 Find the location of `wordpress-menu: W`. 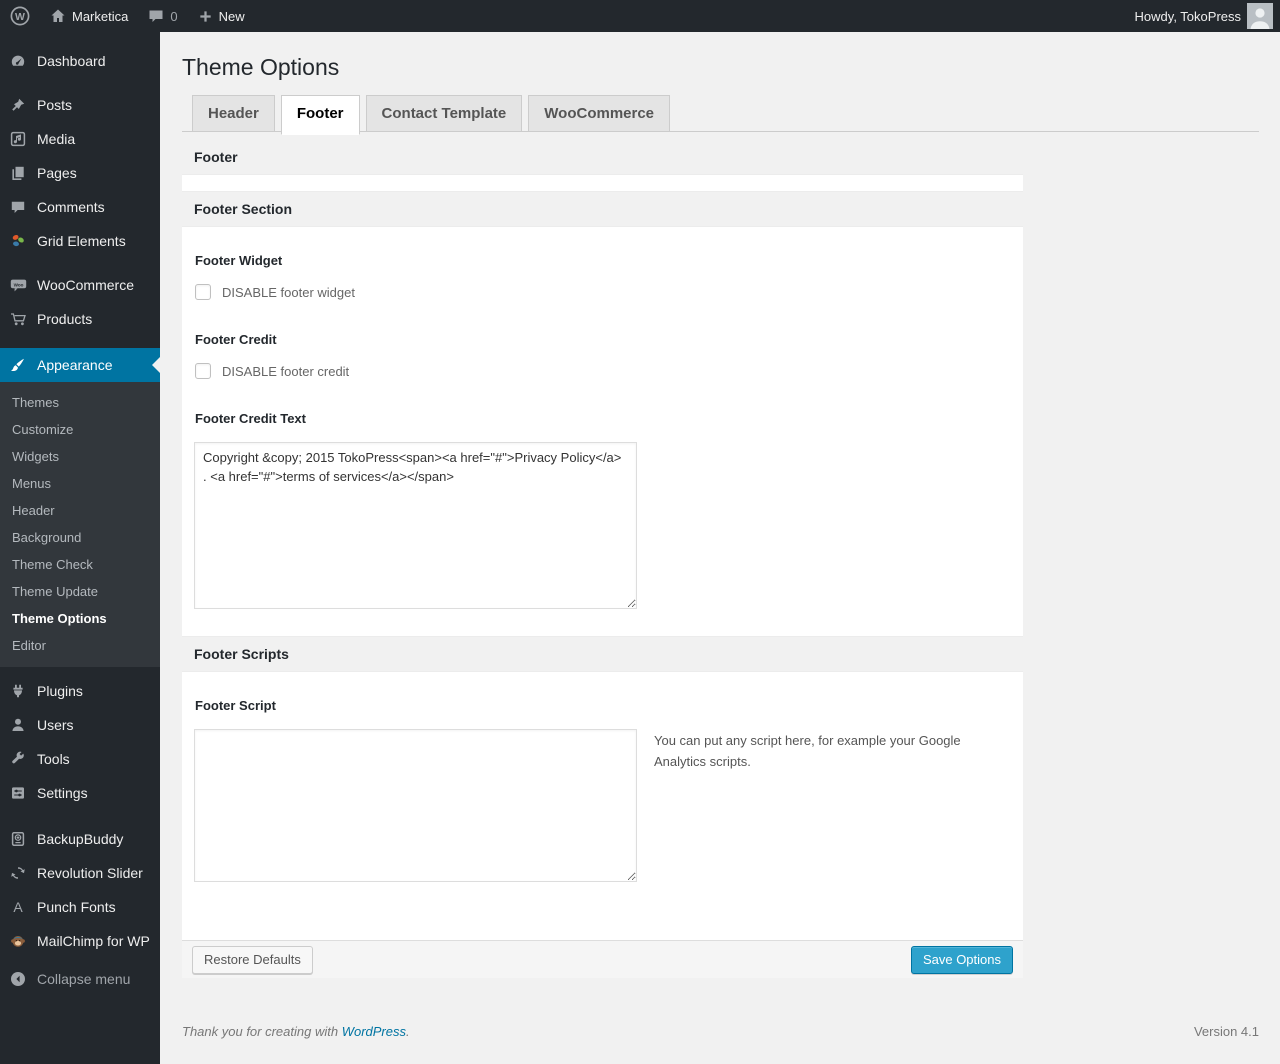

wordpress-menu: W is located at coordinates (20, 16).